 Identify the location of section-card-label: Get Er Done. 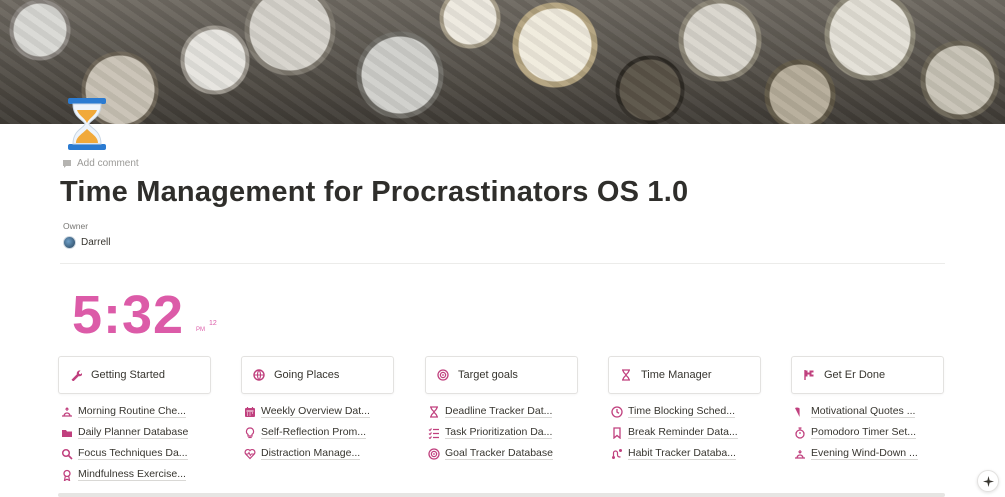
(855, 375).